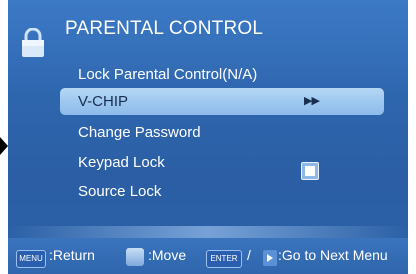 Image resolution: width=416 pixels, height=274 pixels. What do you see at coordinates (121, 162) in the screenshot?
I see `menu-item-keypad-lock: Keypad Lock` at bounding box center [121, 162].